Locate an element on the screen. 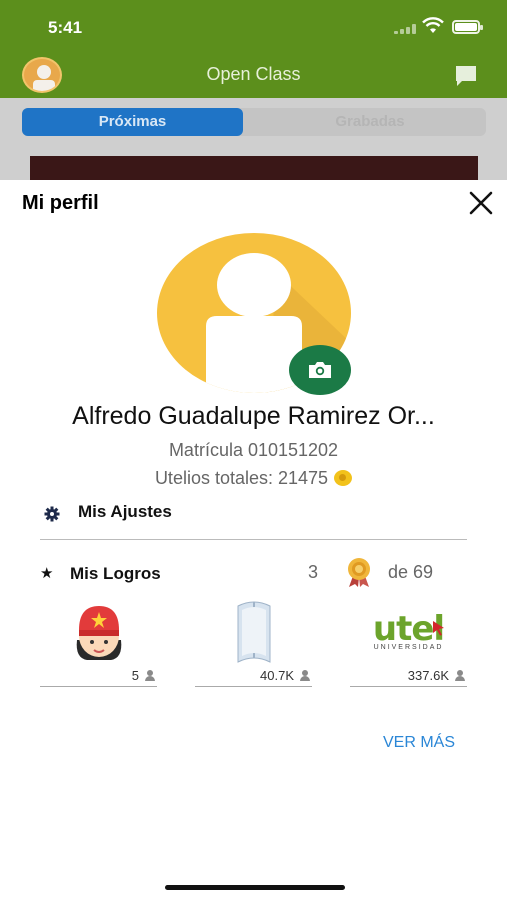 This screenshot has height=900, width=507. change-photo-button is located at coordinates (320, 370).